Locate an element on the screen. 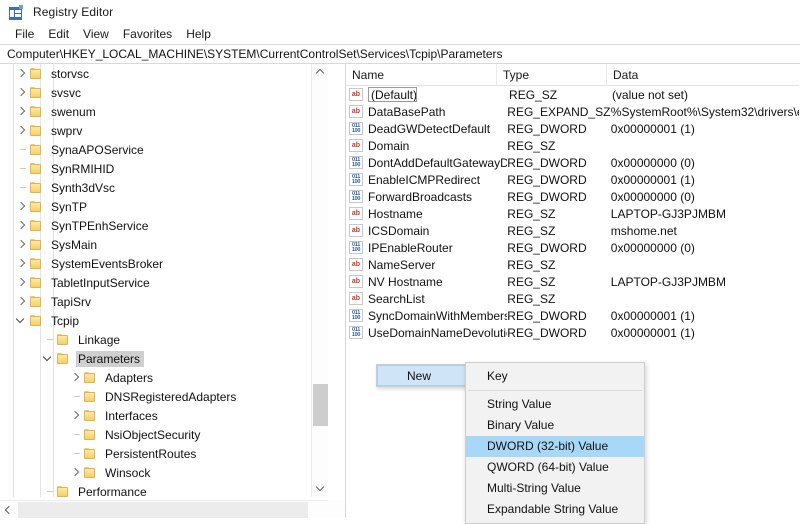  registry-value-row: ab Domain REG_SZ is located at coordinates (572, 145).